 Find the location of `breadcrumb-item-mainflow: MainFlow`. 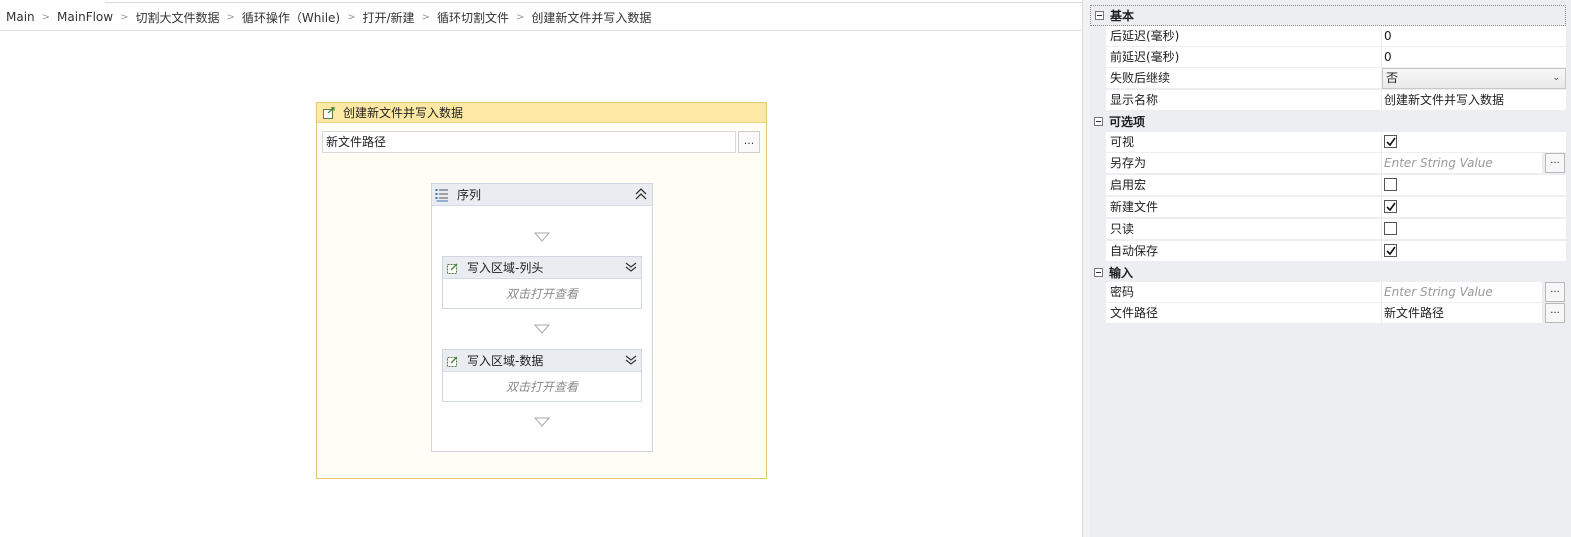

breadcrumb-item-mainflow: MainFlow is located at coordinates (85, 17).